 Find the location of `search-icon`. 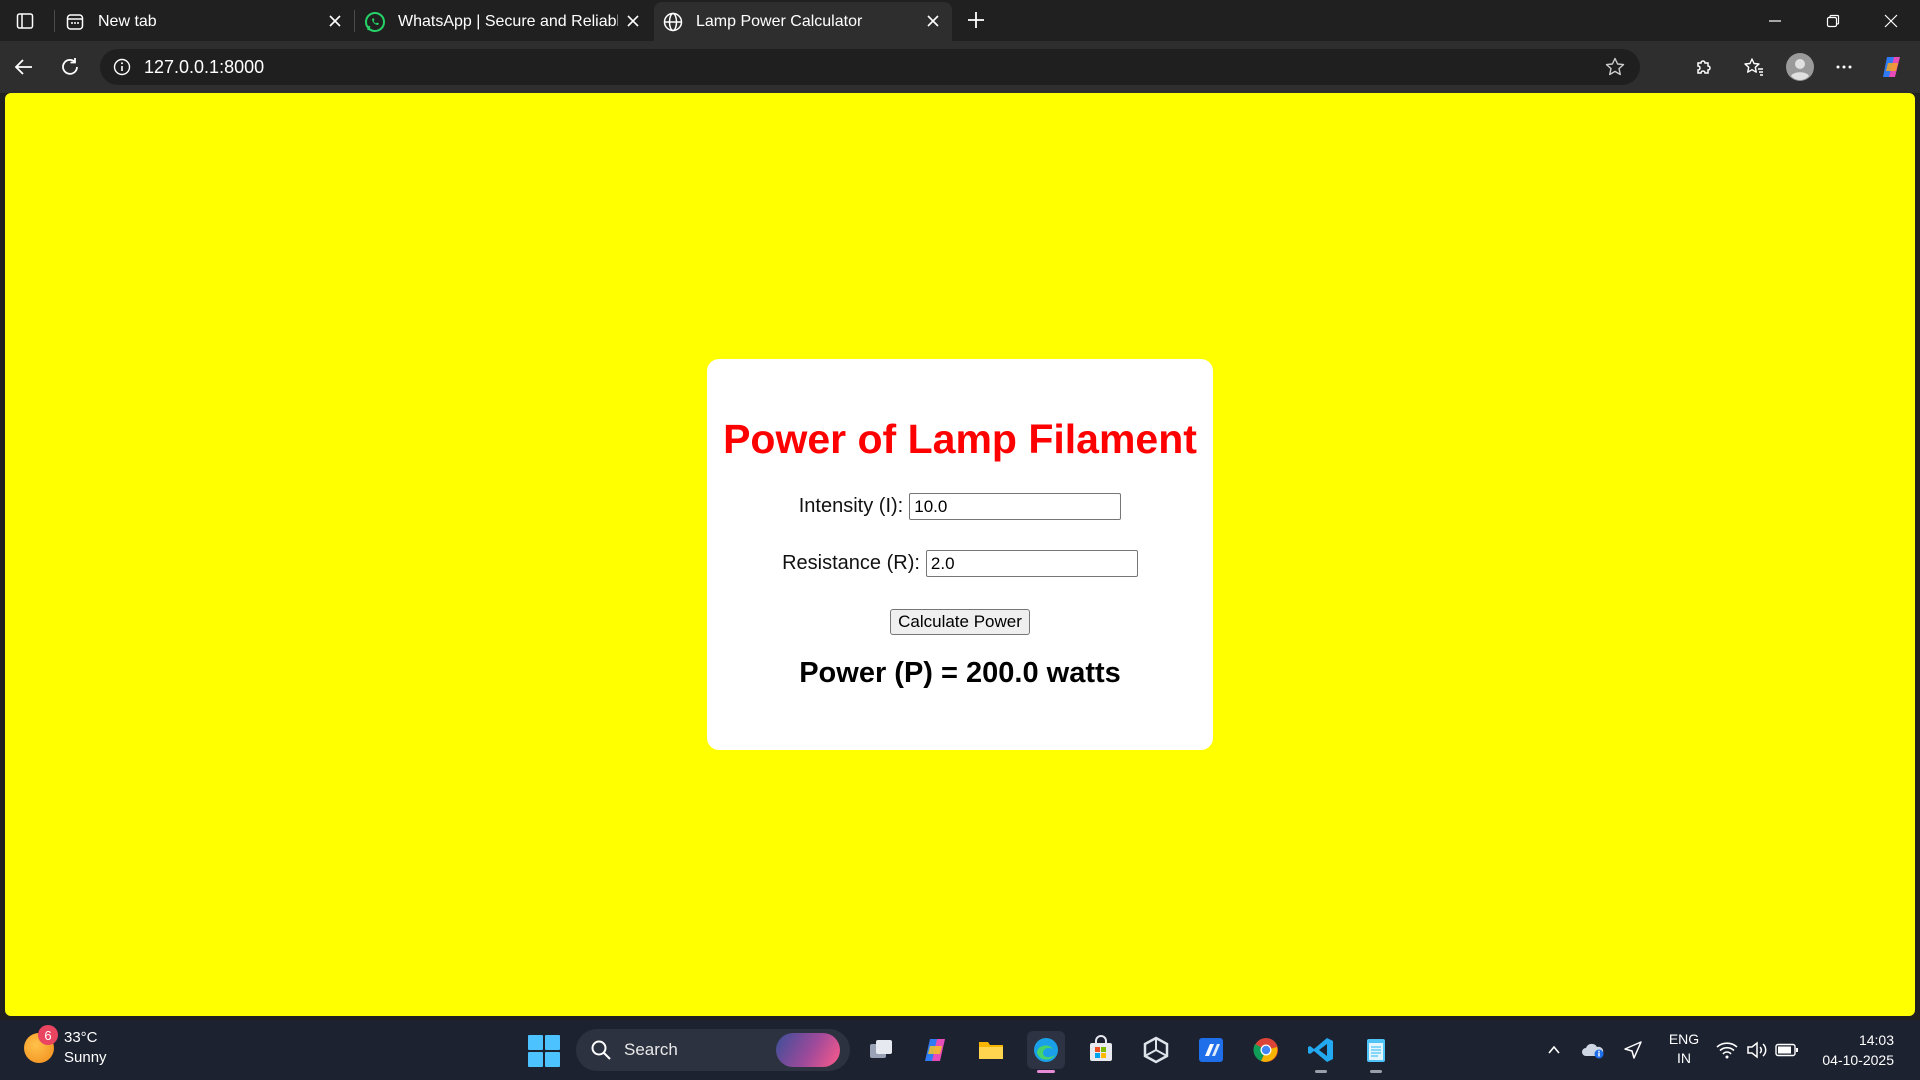

search-icon is located at coordinates (601, 1050).